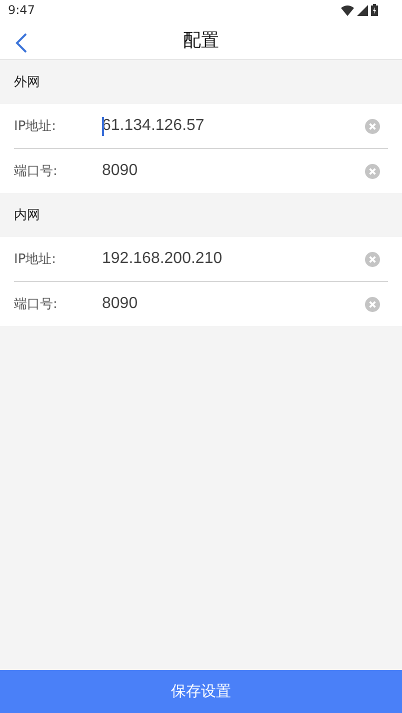 The height and width of the screenshot is (713, 402). Describe the element at coordinates (201, 40) in the screenshot. I see `page-title: 配置` at that location.